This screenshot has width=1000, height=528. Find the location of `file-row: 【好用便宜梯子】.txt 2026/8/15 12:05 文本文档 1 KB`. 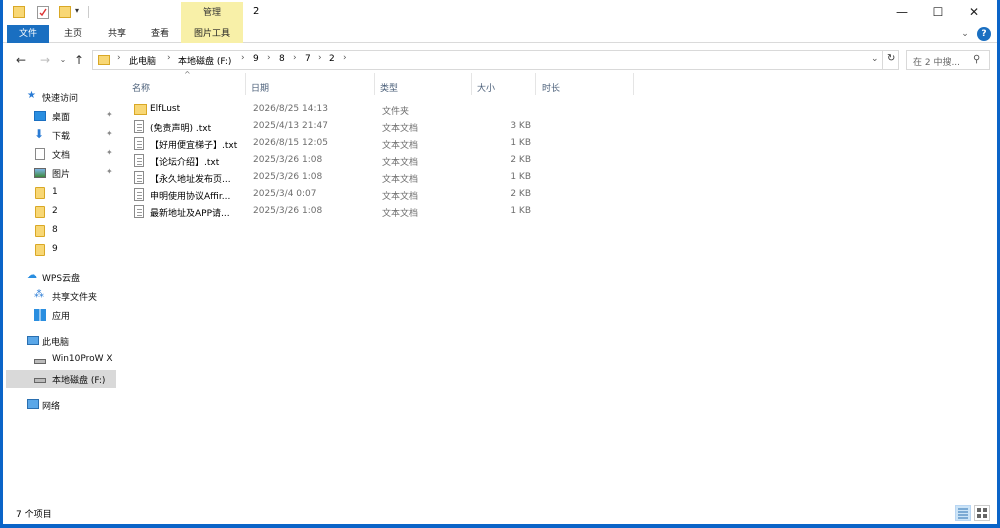

file-row: 【好用便宜梯子】.txt 2026/8/15 12:05 文本文档 1 KB is located at coordinates (330, 143).